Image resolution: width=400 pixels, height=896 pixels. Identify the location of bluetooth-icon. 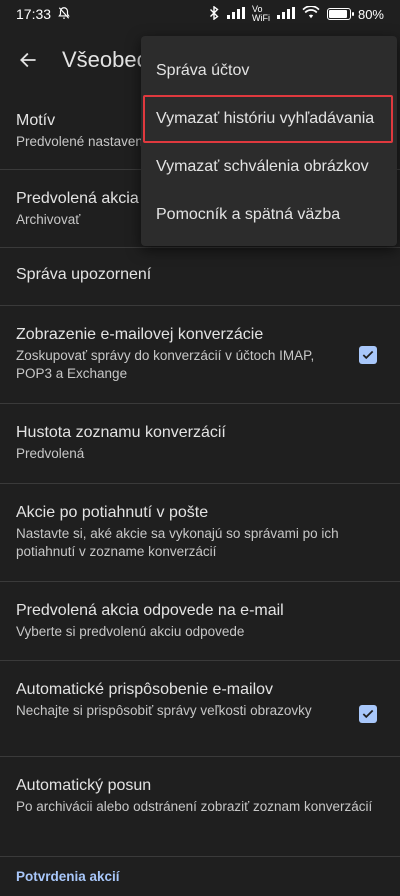
(214, 13).